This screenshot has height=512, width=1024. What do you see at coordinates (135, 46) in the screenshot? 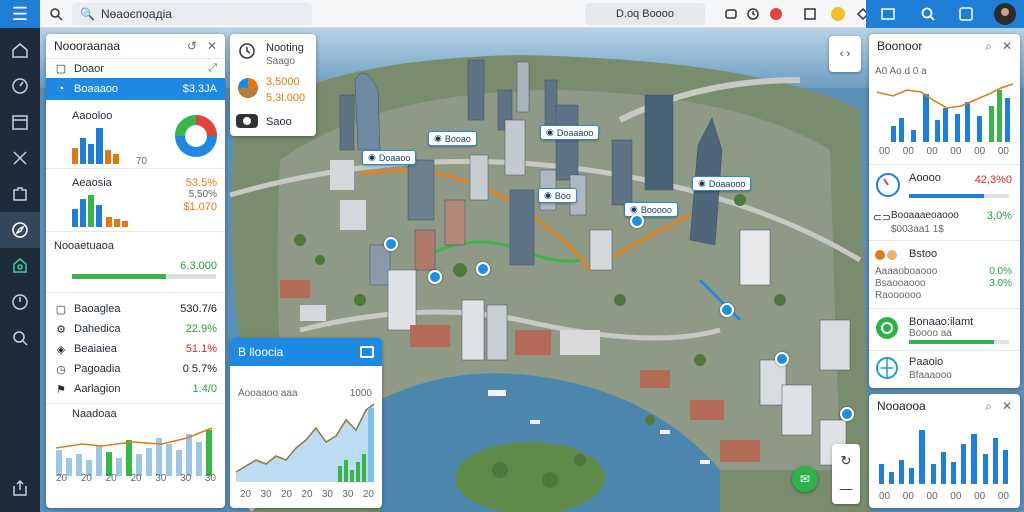
I see `left-panel-header: Noooraanaa ↺ ✕` at bounding box center [135, 46].